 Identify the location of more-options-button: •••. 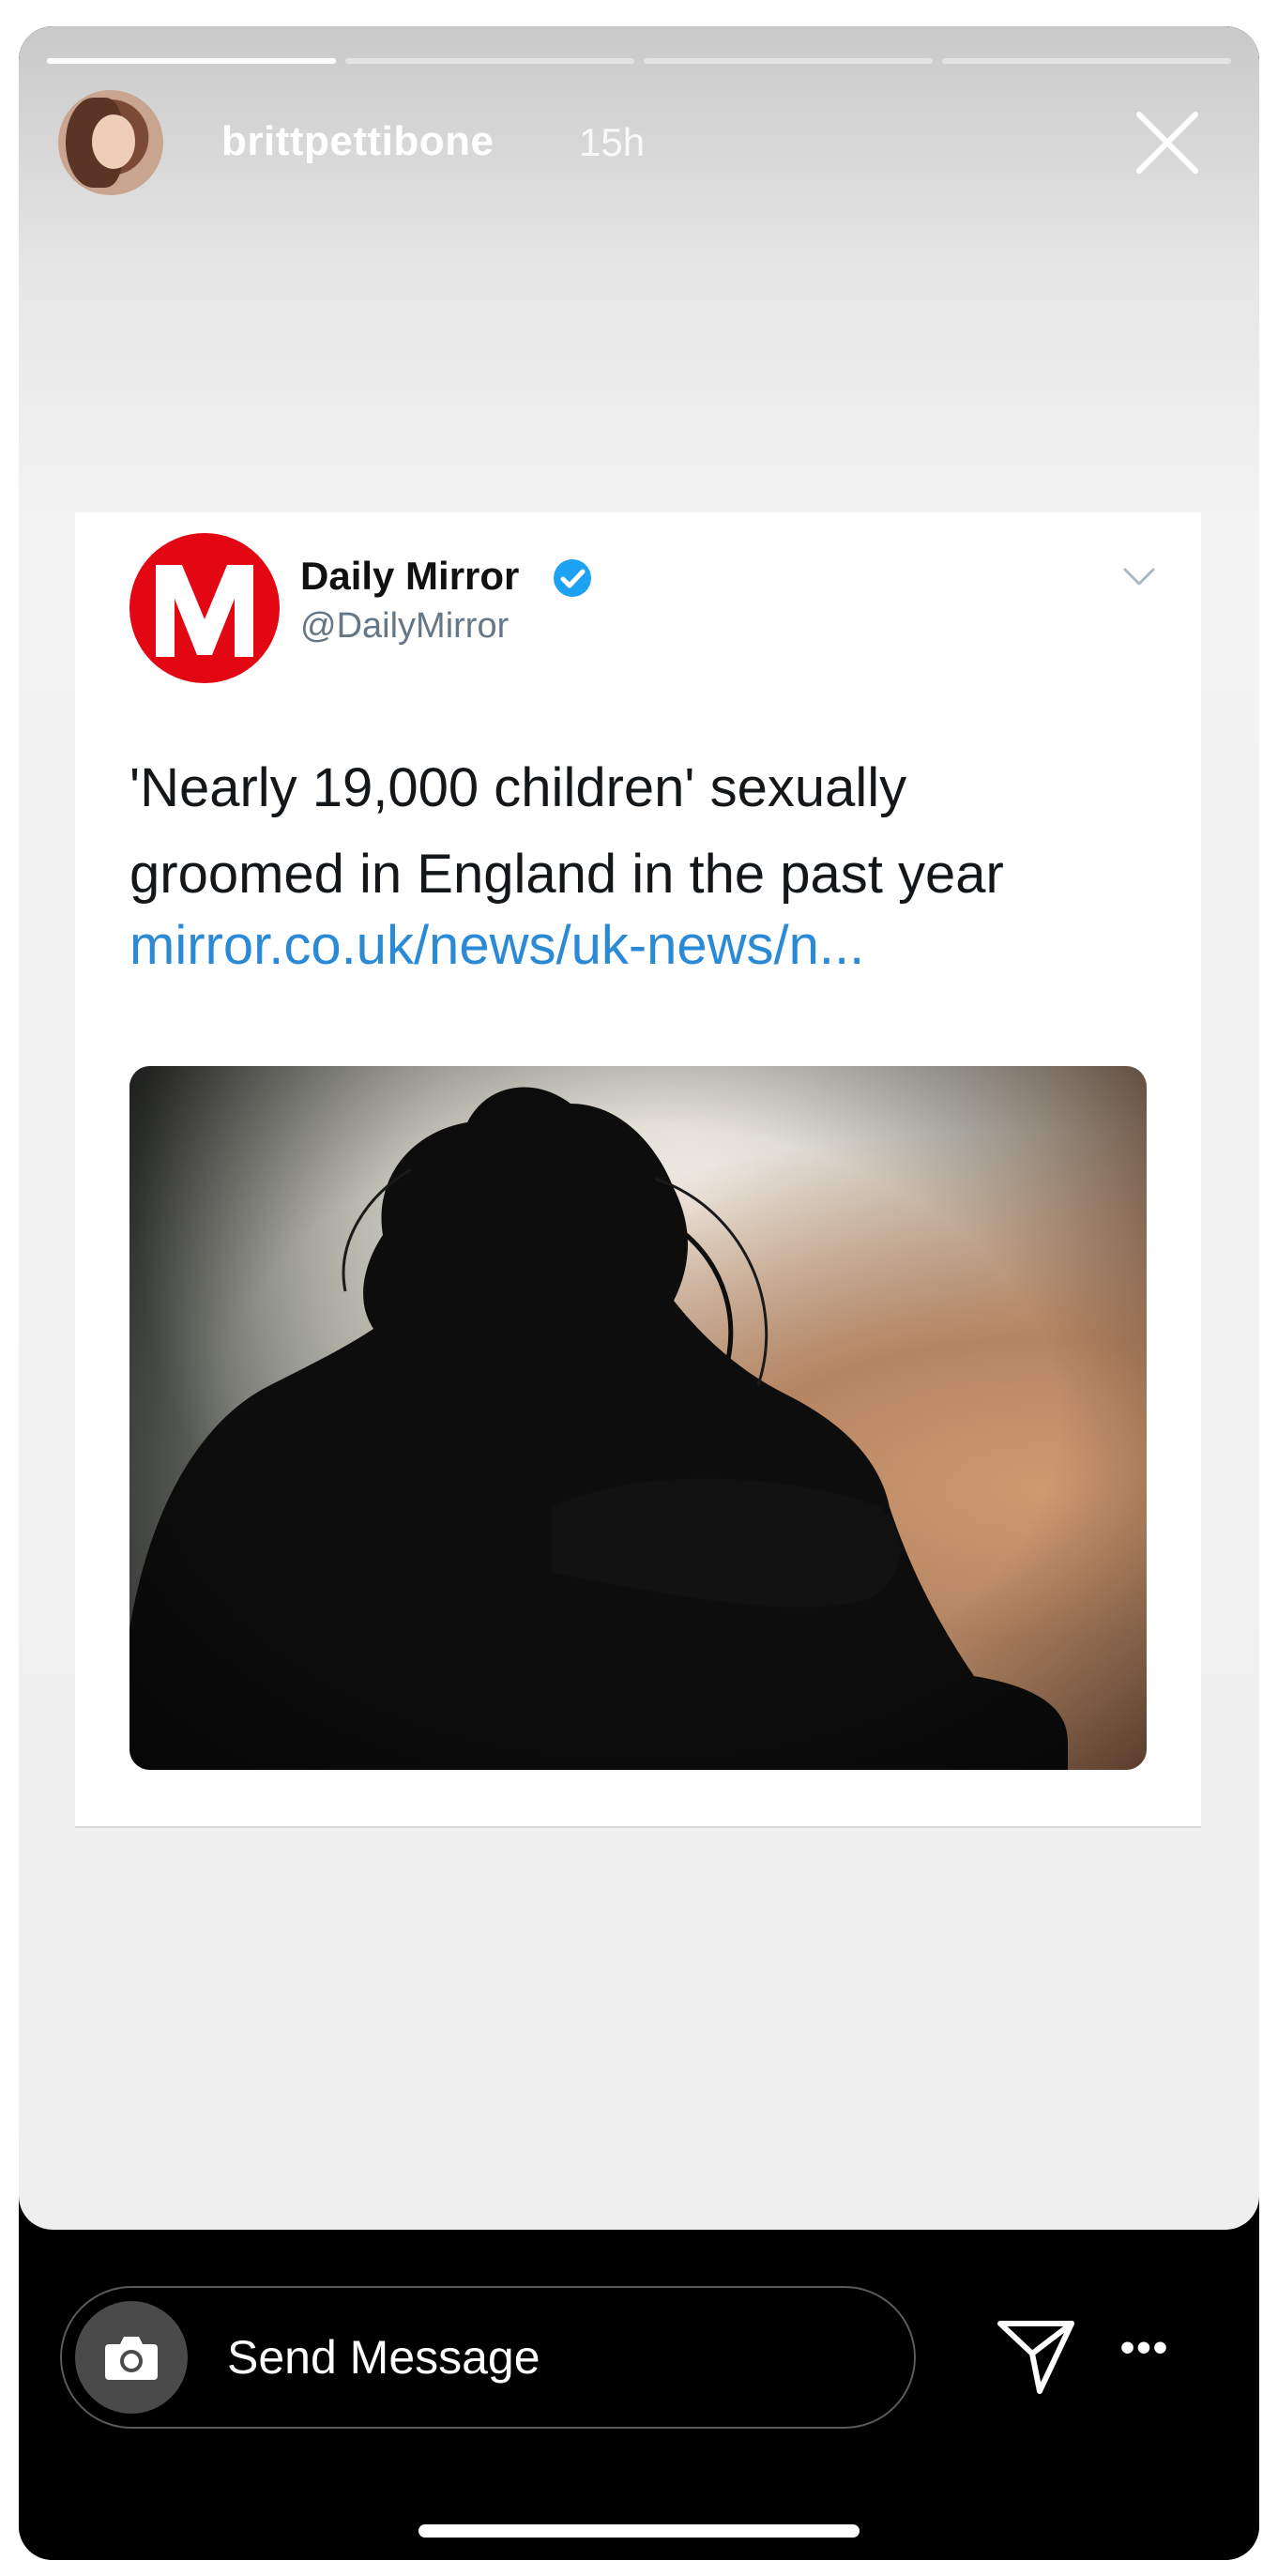
(1145, 2356).